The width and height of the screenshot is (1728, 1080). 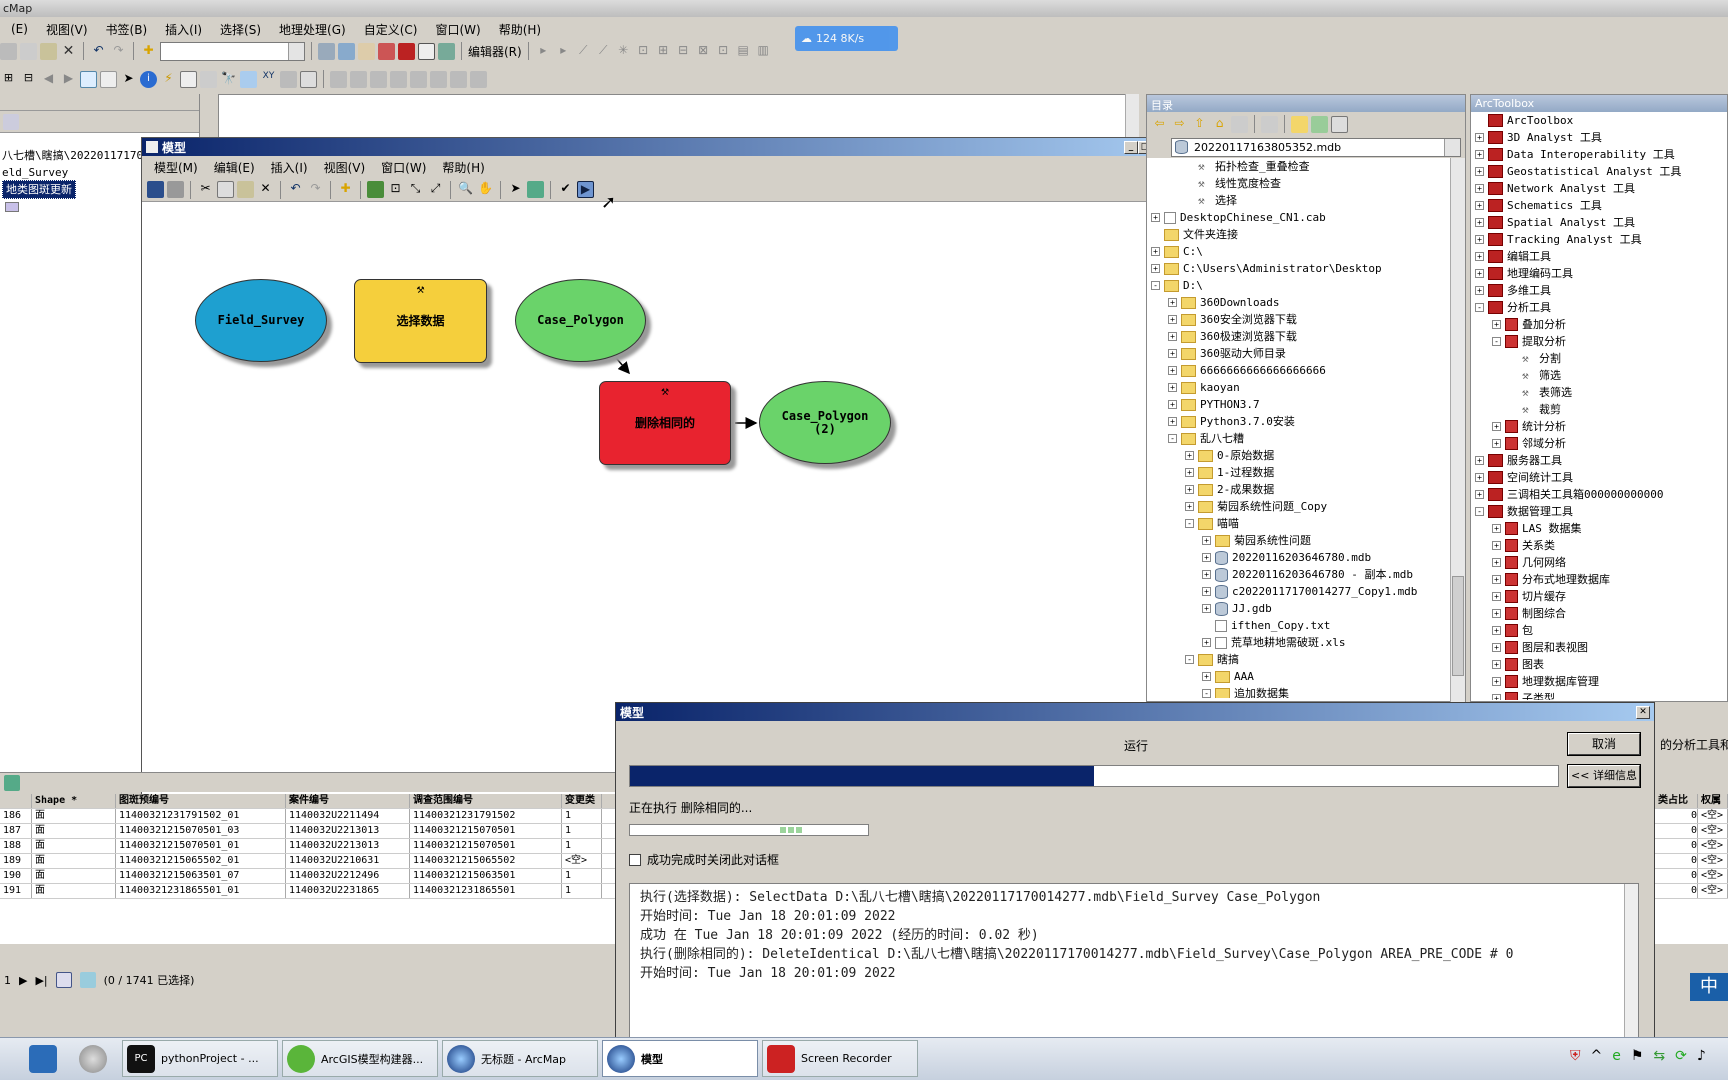 I want to click on menu-item: 地理处理(G), so click(x=312, y=29).